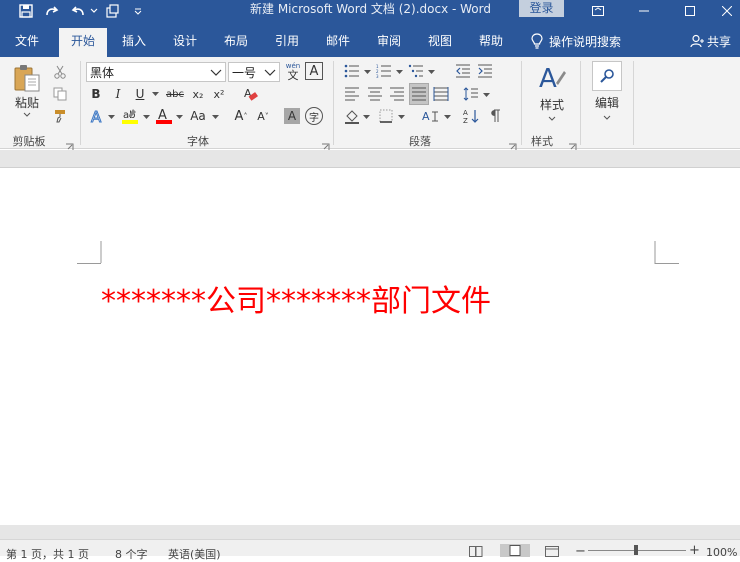 Image resolution: width=740 pixels, height=562 pixels. Describe the element at coordinates (366, 117) in the screenshot. I see `shading-dropdown-icon` at that location.